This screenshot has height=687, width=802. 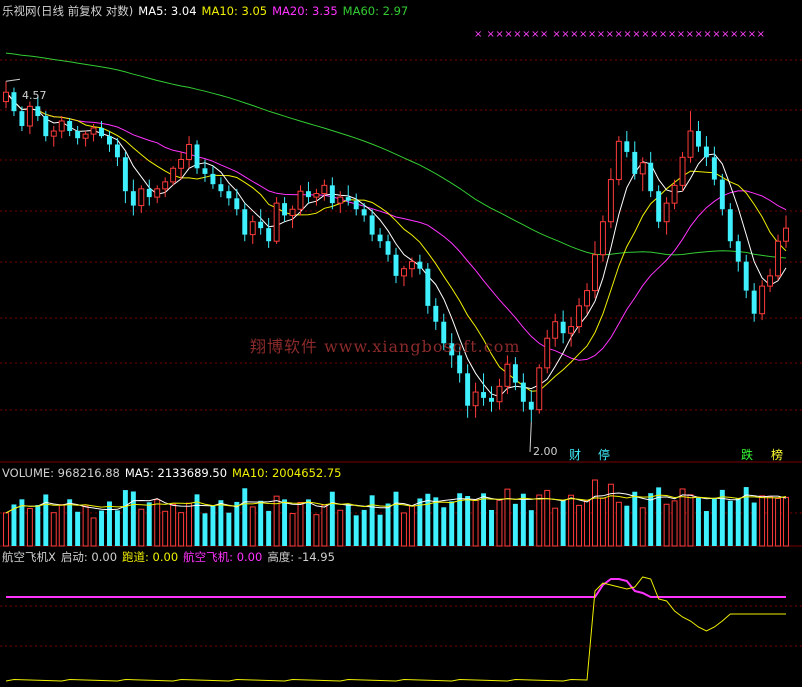 What do you see at coordinates (385, 346) in the screenshot?
I see `watermark: 翔博软件 www.xiangbosoft.com` at bounding box center [385, 346].